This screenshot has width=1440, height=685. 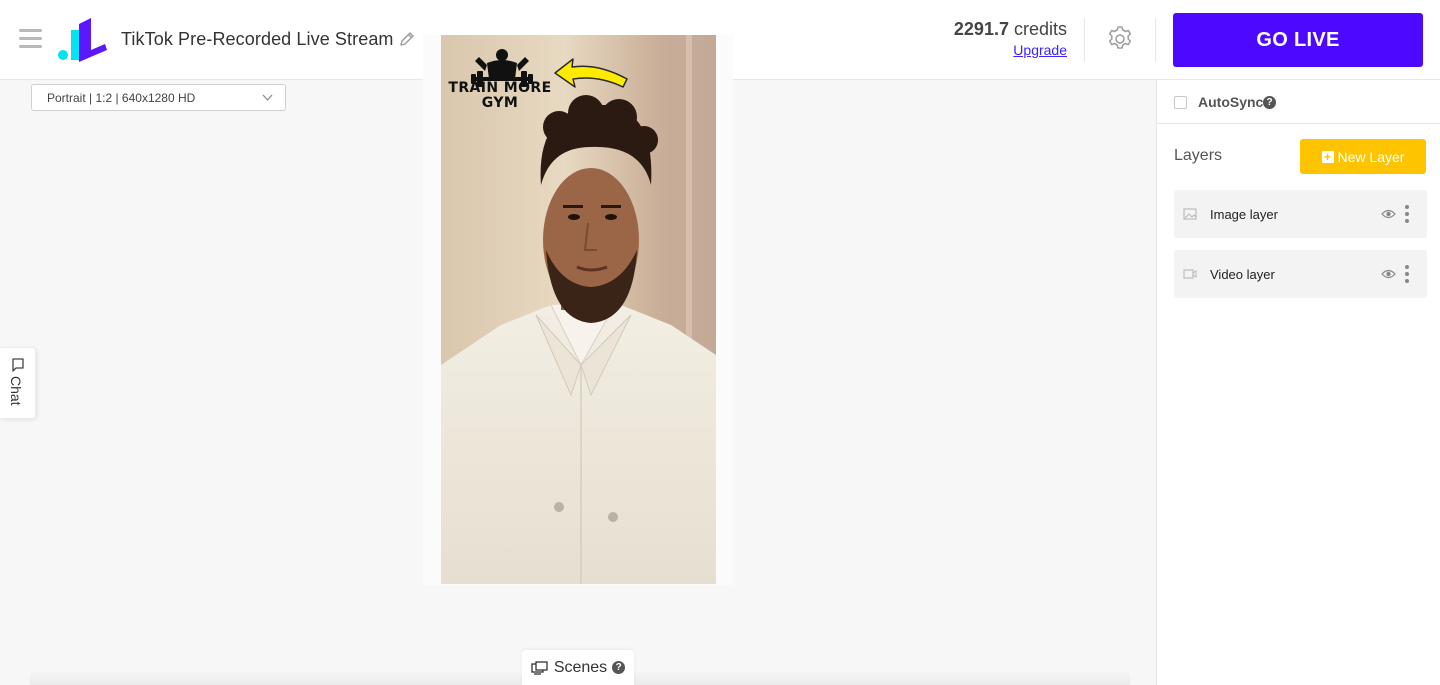 What do you see at coordinates (500, 88) in the screenshot?
I see `gym-text-line1: TRAIN MORE` at bounding box center [500, 88].